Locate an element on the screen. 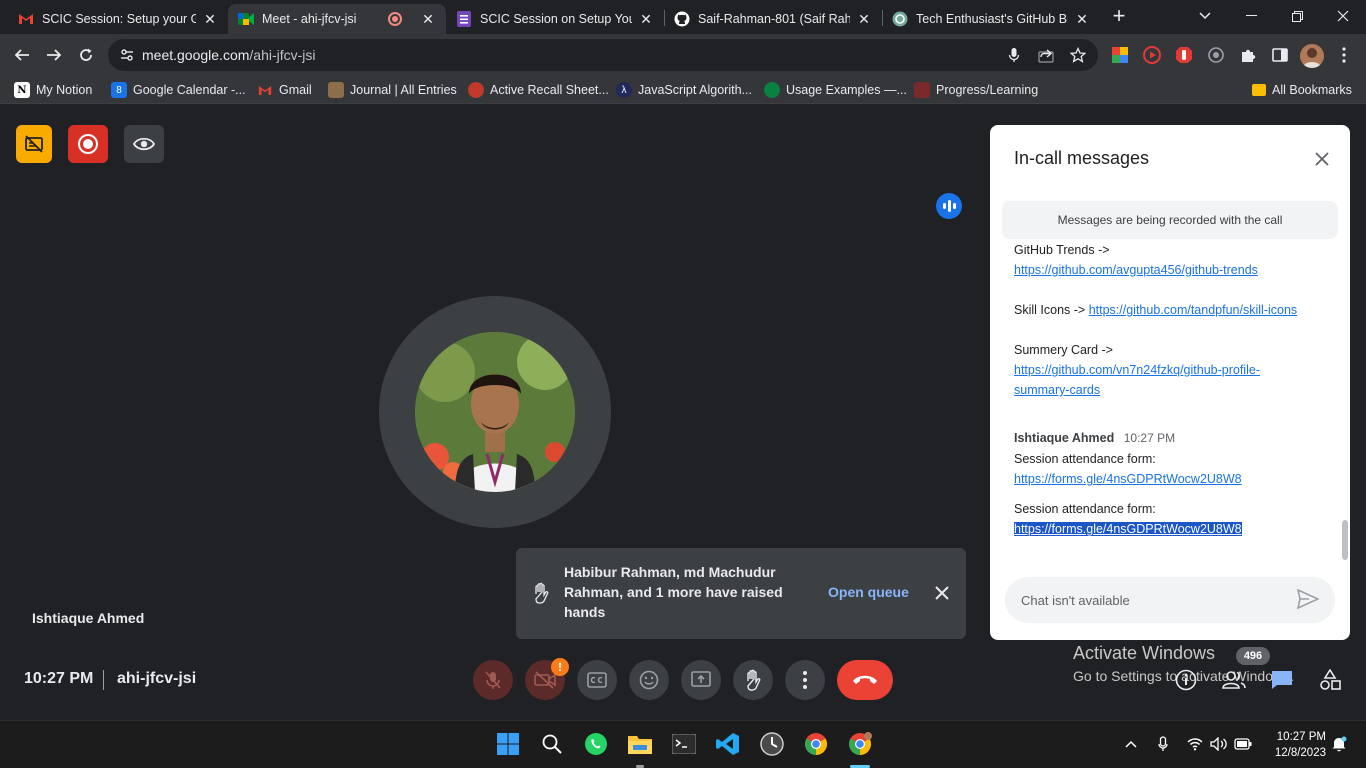 This screenshot has height=768, width=1366. meeting-time: 10:27 PM is located at coordinates (59, 678).